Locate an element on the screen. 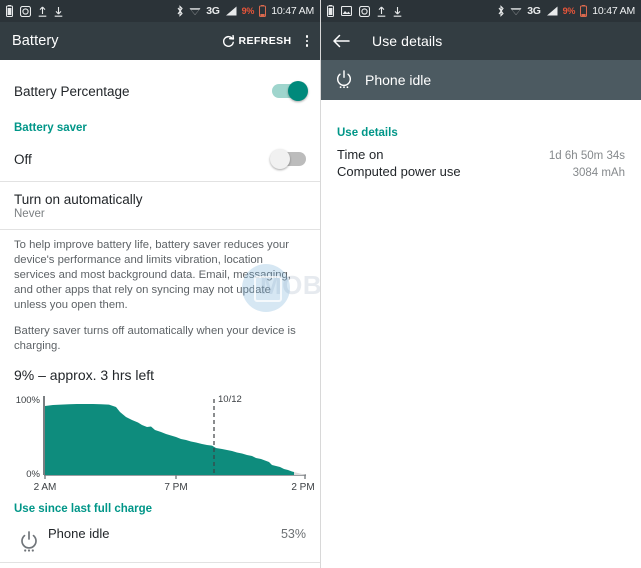 This screenshot has width=641, height=568. row-battery-saver: Off is located at coordinates (160, 159).